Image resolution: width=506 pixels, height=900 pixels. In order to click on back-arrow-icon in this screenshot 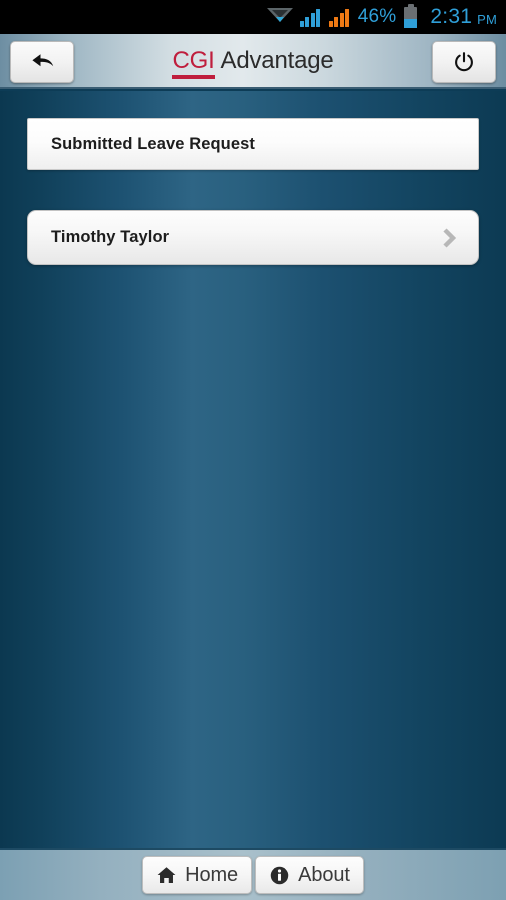, I will do `click(43, 60)`.